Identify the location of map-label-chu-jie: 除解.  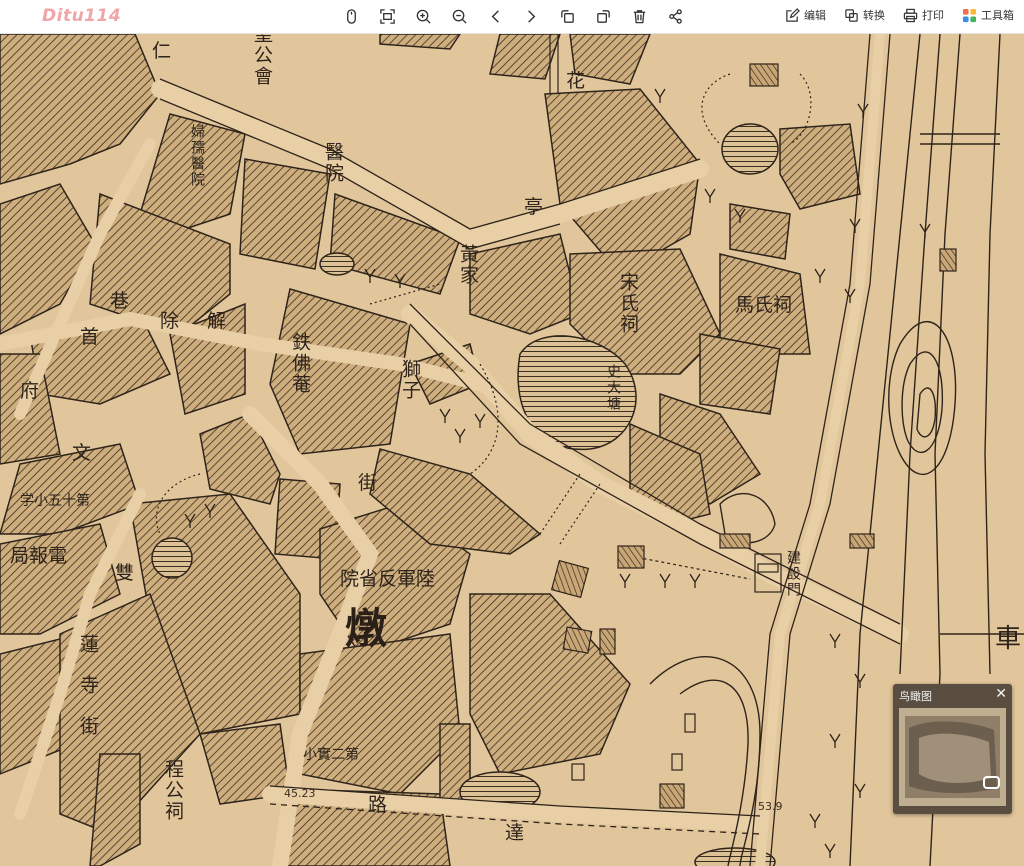
(207, 321).